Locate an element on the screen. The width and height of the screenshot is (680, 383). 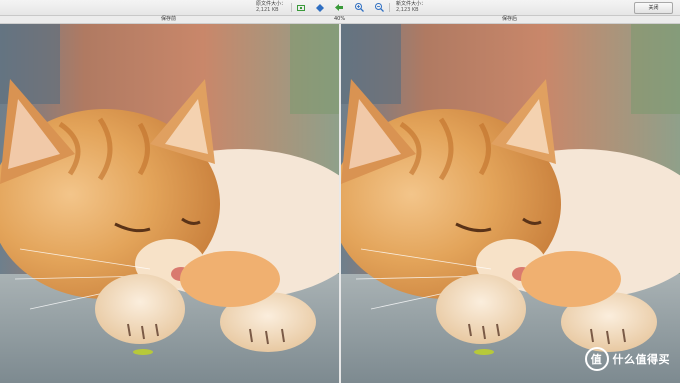
actual-size-icon is located at coordinates (320, 7).